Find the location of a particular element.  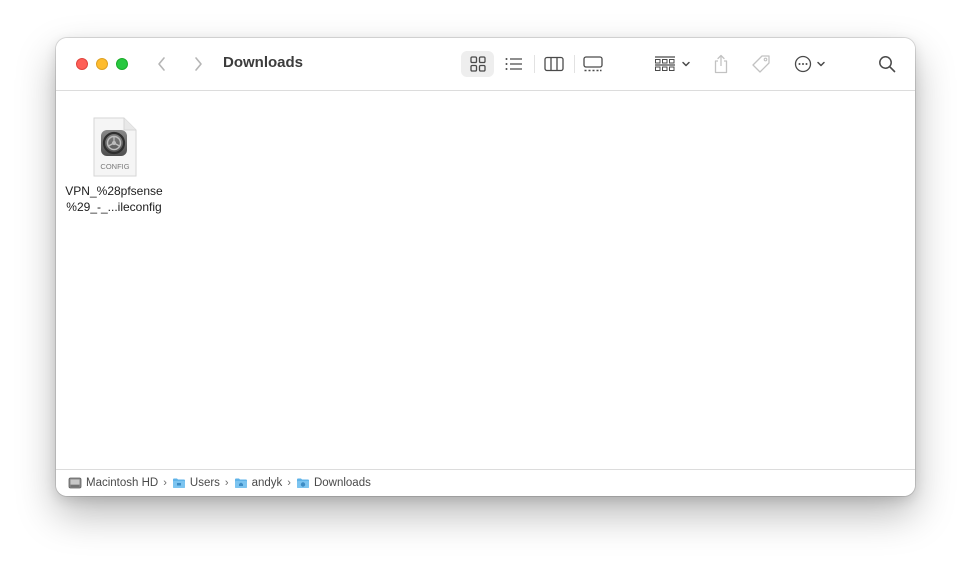

grid-icon is located at coordinates (477, 64).